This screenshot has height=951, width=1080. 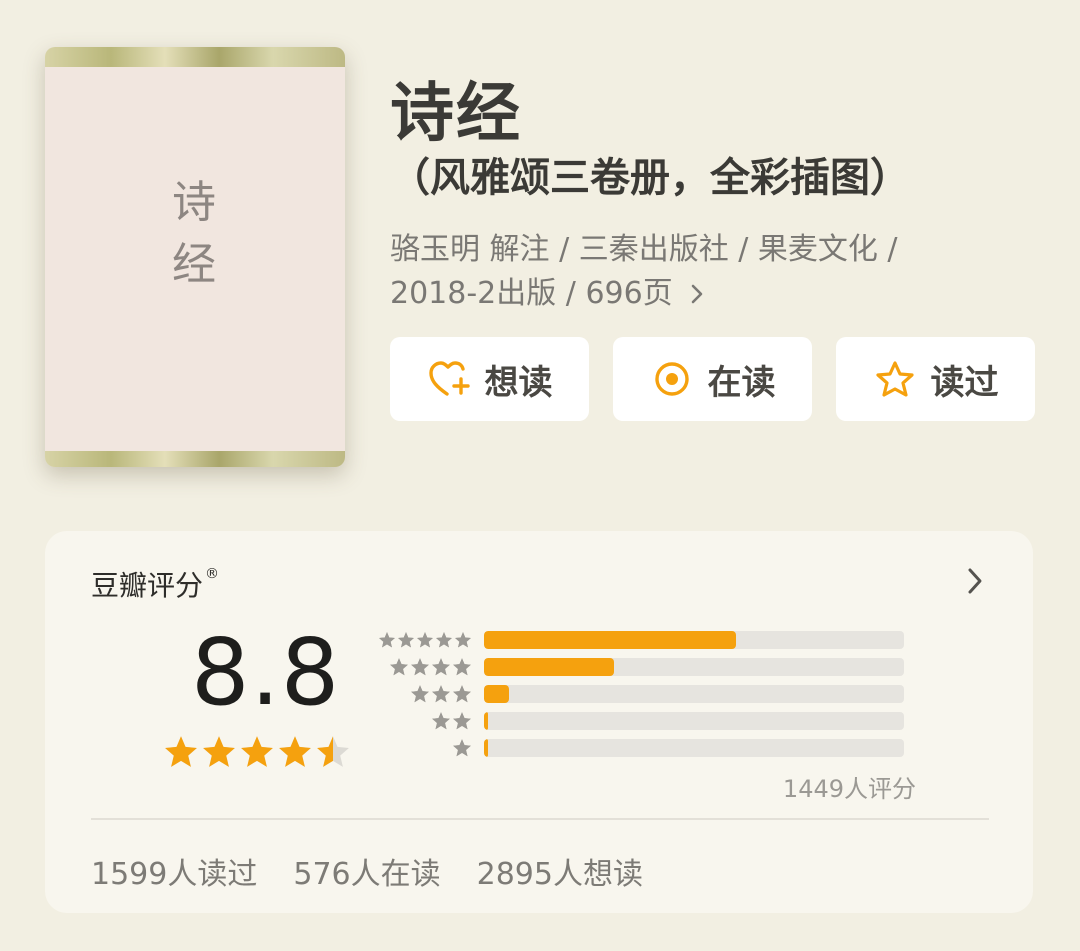 What do you see at coordinates (212, 574) in the screenshot?
I see `registered-mark: ®` at bounding box center [212, 574].